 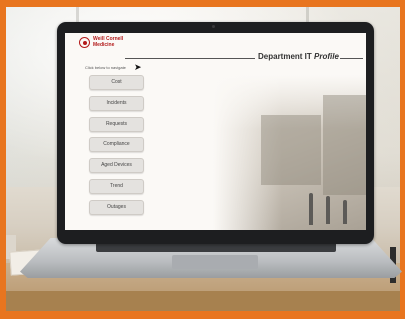 I want to click on page-title-emphasis: Profile, so click(x=326, y=56).